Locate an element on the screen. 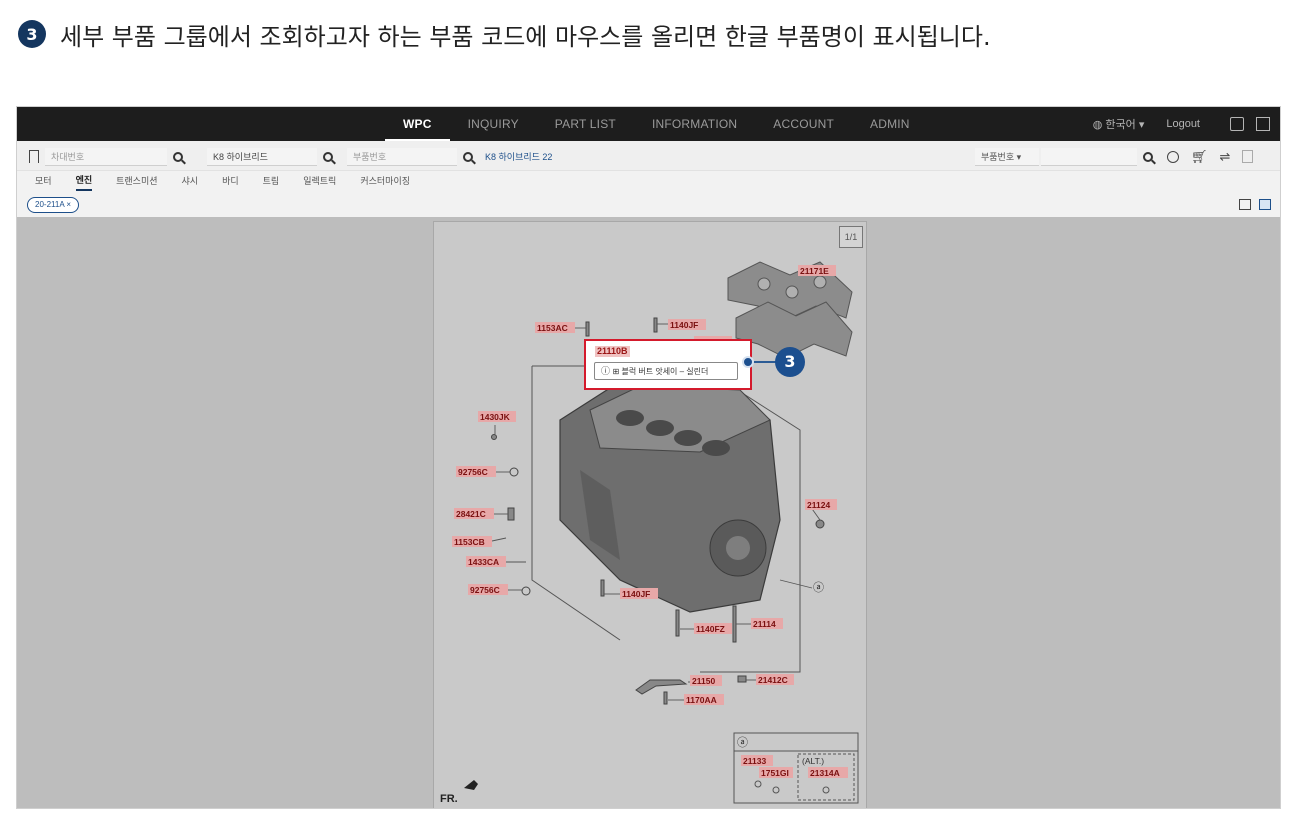 The height and width of the screenshot is (825, 1296). tab-engine: 엔진 is located at coordinates (84, 182).